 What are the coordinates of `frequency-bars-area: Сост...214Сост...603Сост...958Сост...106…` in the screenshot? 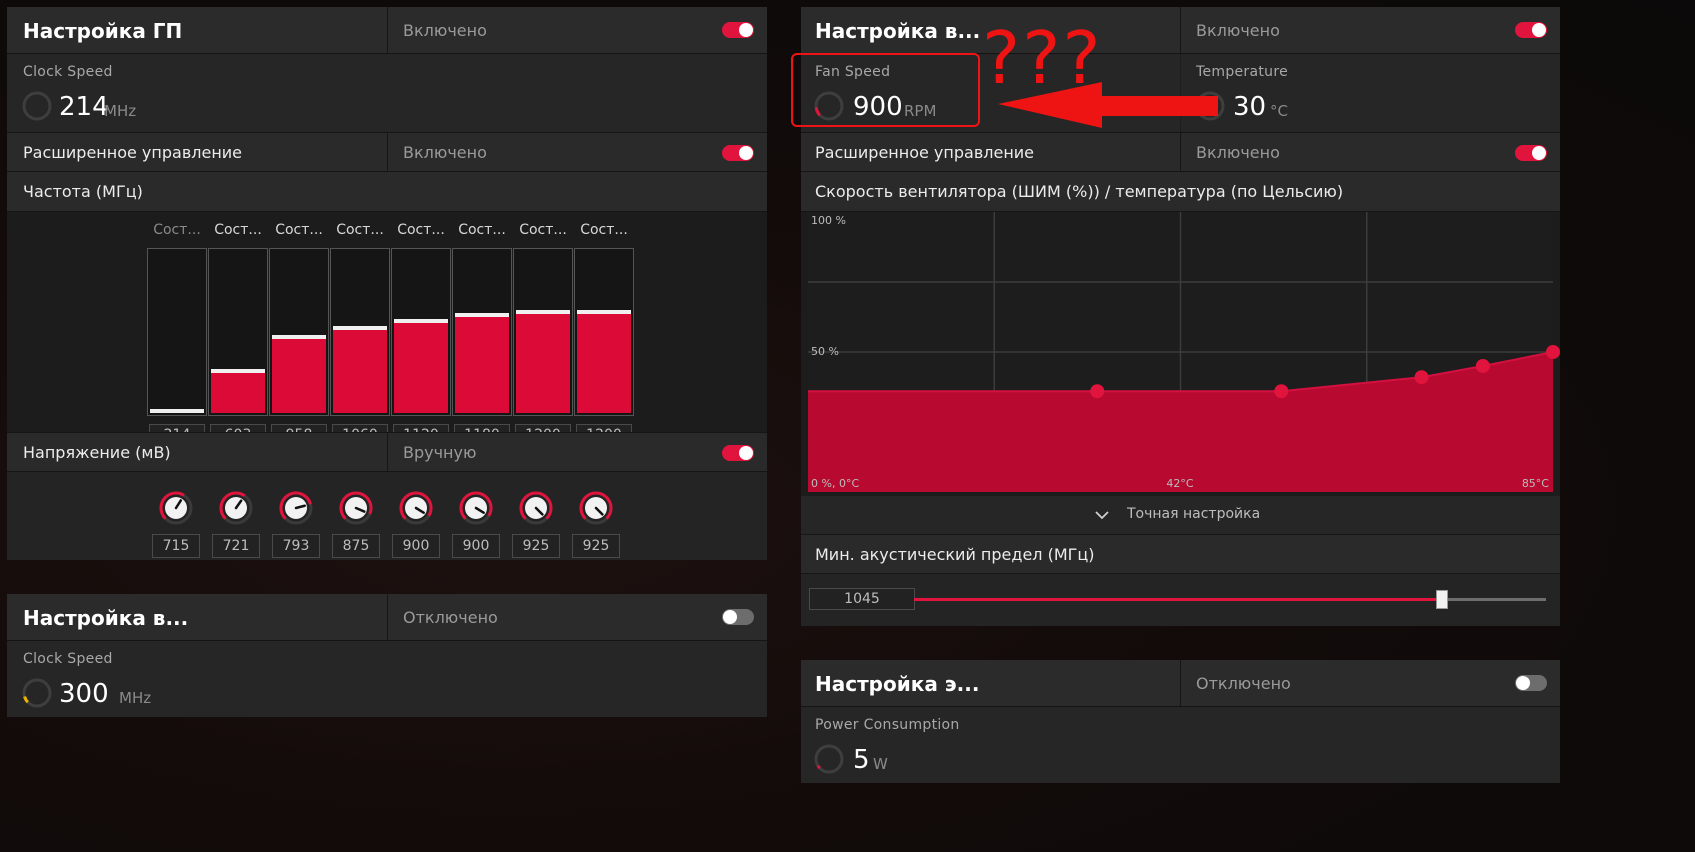 It's located at (387, 329).